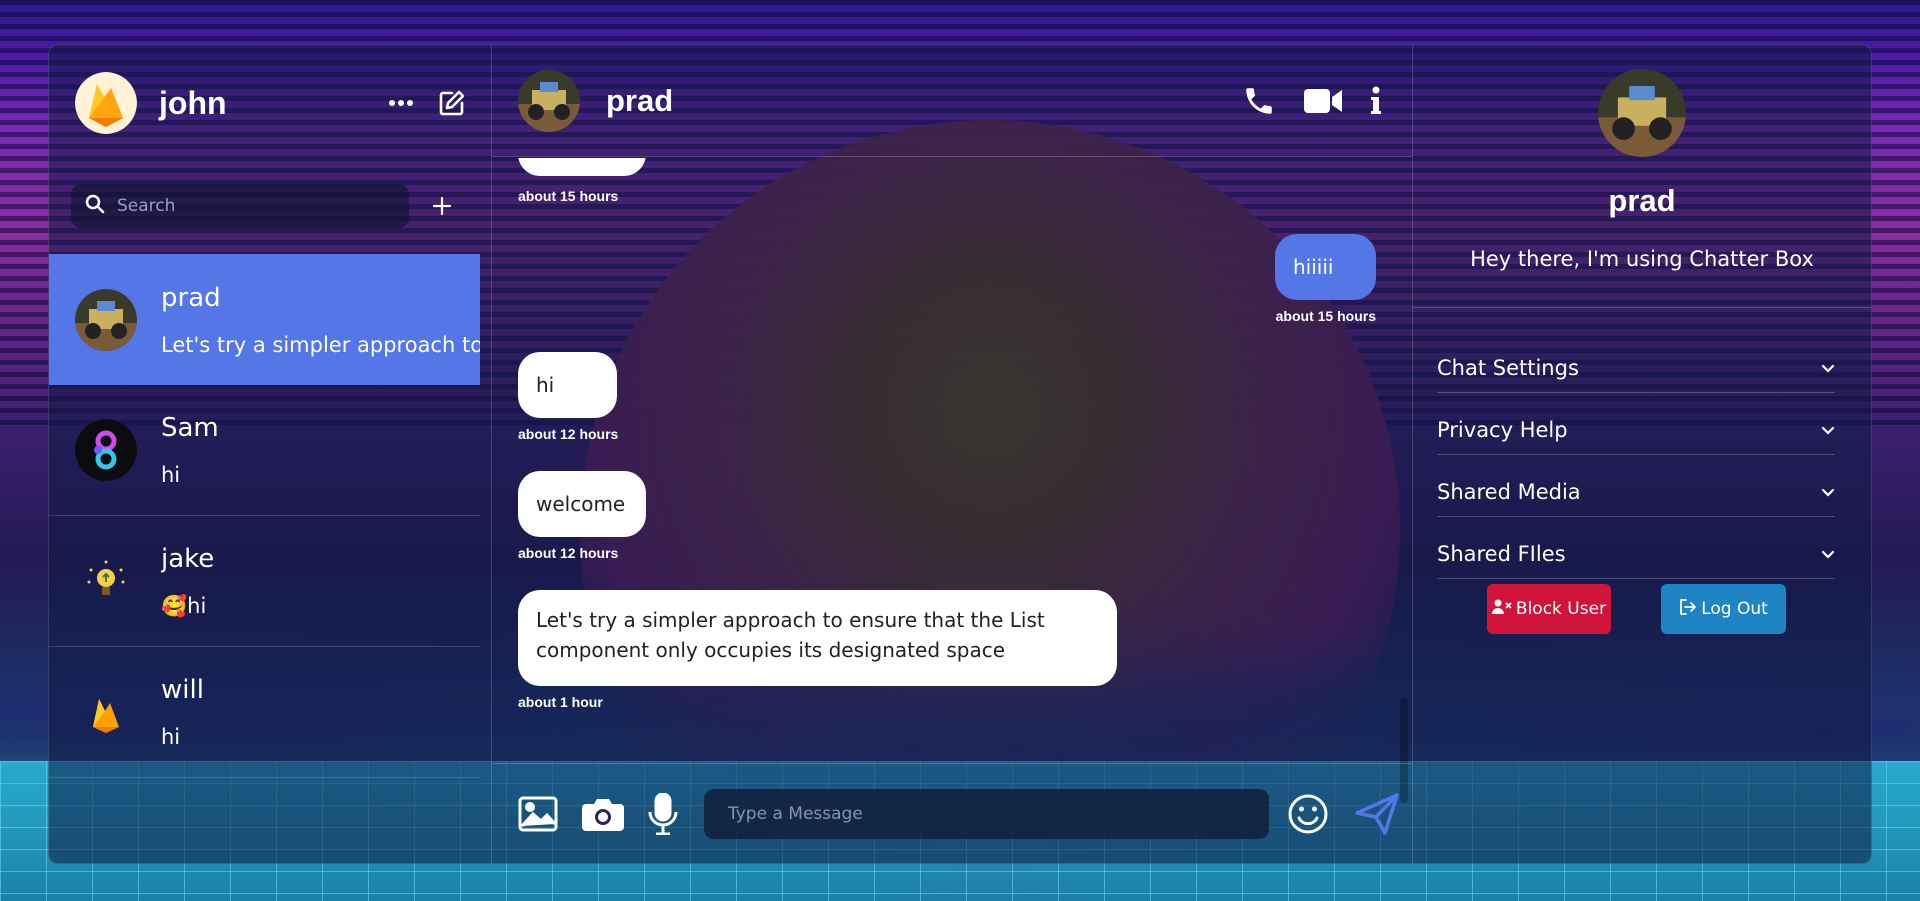  What do you see at coordinates (264, 712) in the screenshot?
I see `chat-item-will: will hi` at bounding box center [264, 712].